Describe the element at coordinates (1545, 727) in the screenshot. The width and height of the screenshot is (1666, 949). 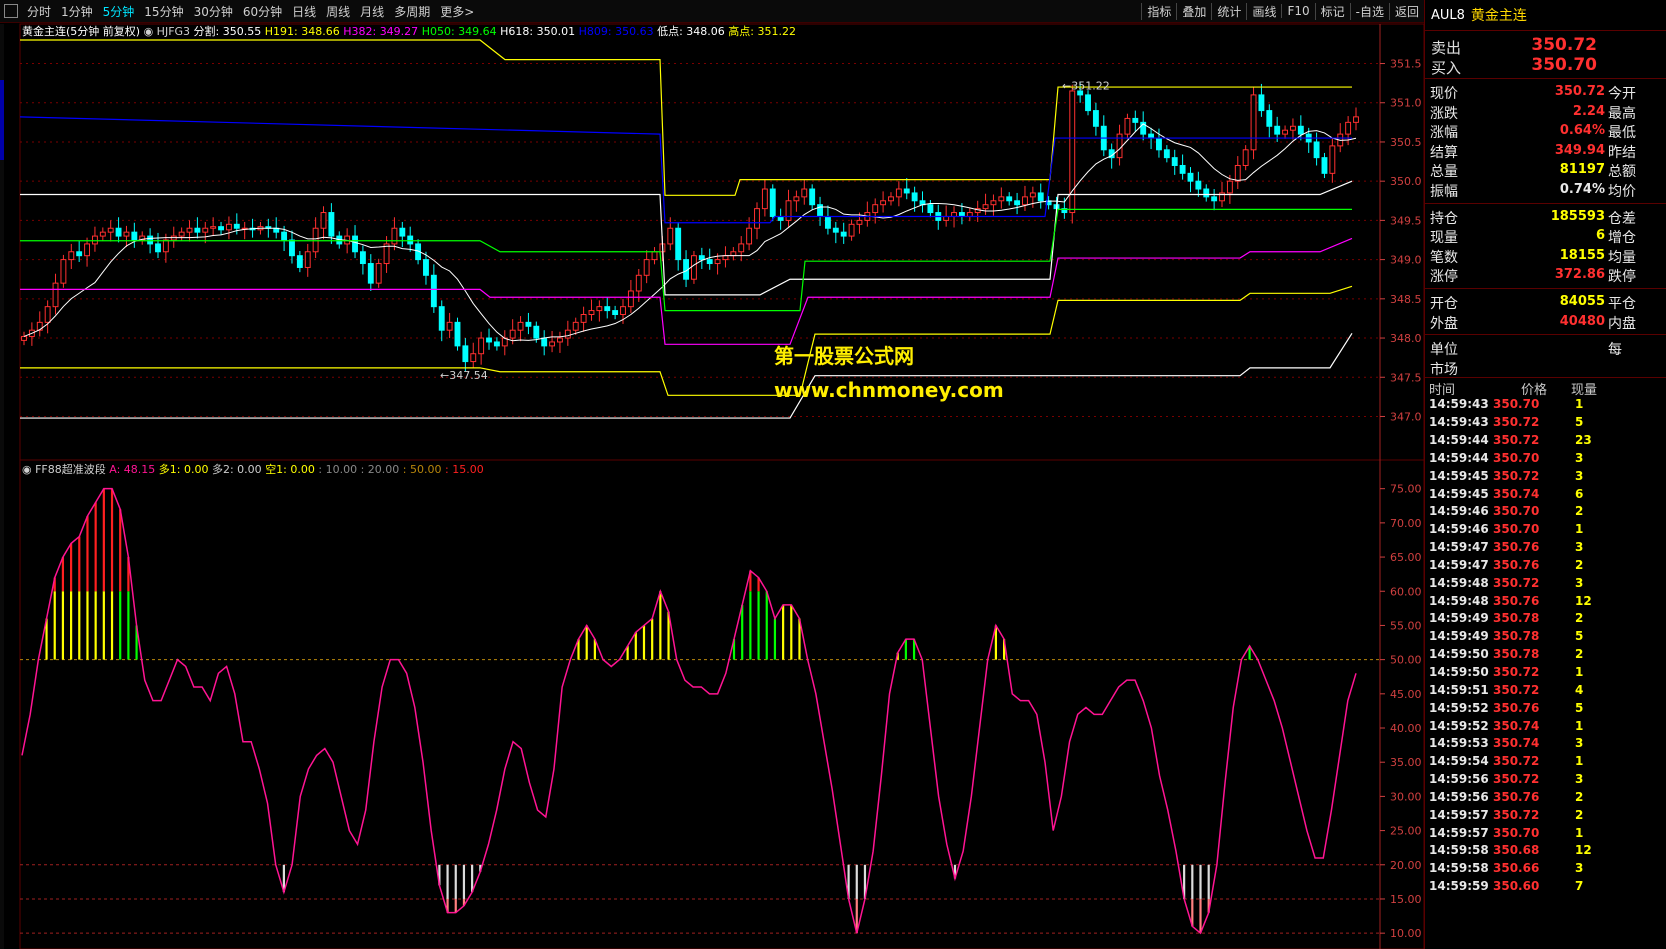
I see `tick-row: 14:59:52 350.74 1` at that location.